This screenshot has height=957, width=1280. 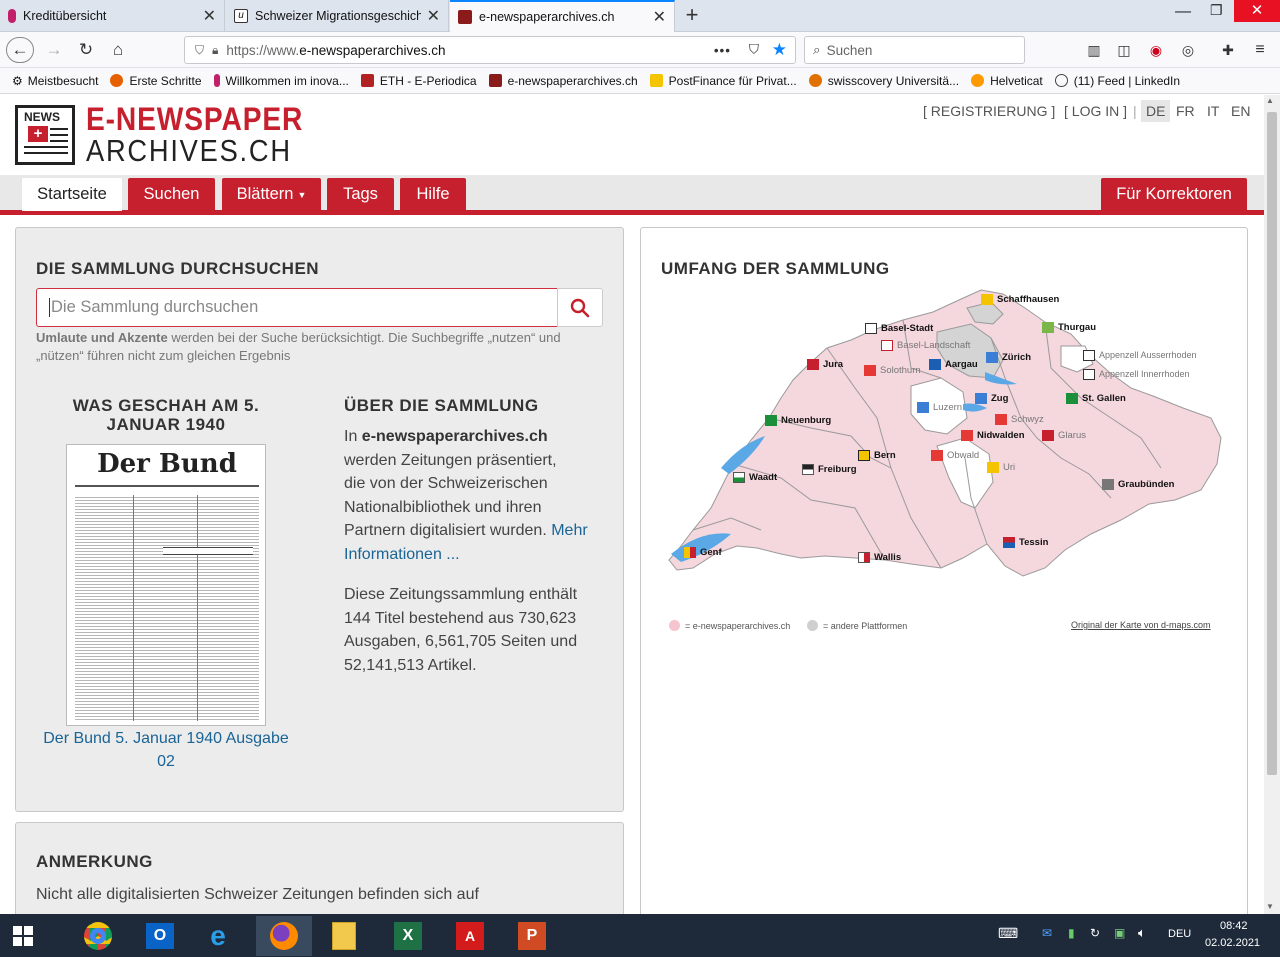 What do you see at coordinates (72, 194) in the screenshot?
I see `nav-startseite: Startseite` at bounding box center [72, 194].